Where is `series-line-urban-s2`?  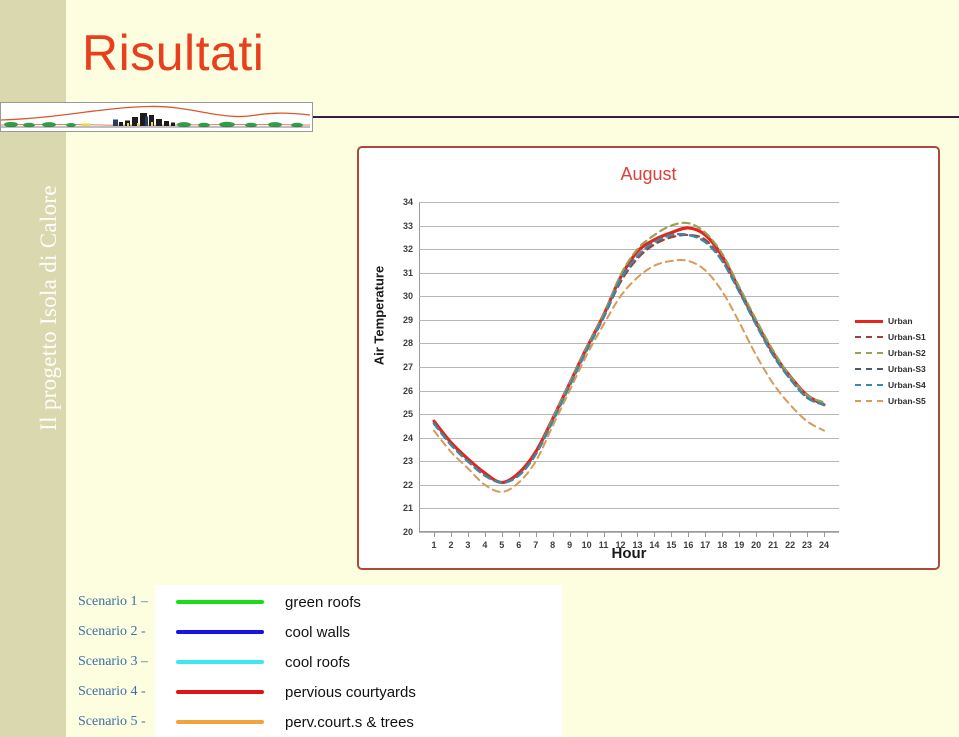 series-line-urban-s2 is located at coordinates (629, 352).